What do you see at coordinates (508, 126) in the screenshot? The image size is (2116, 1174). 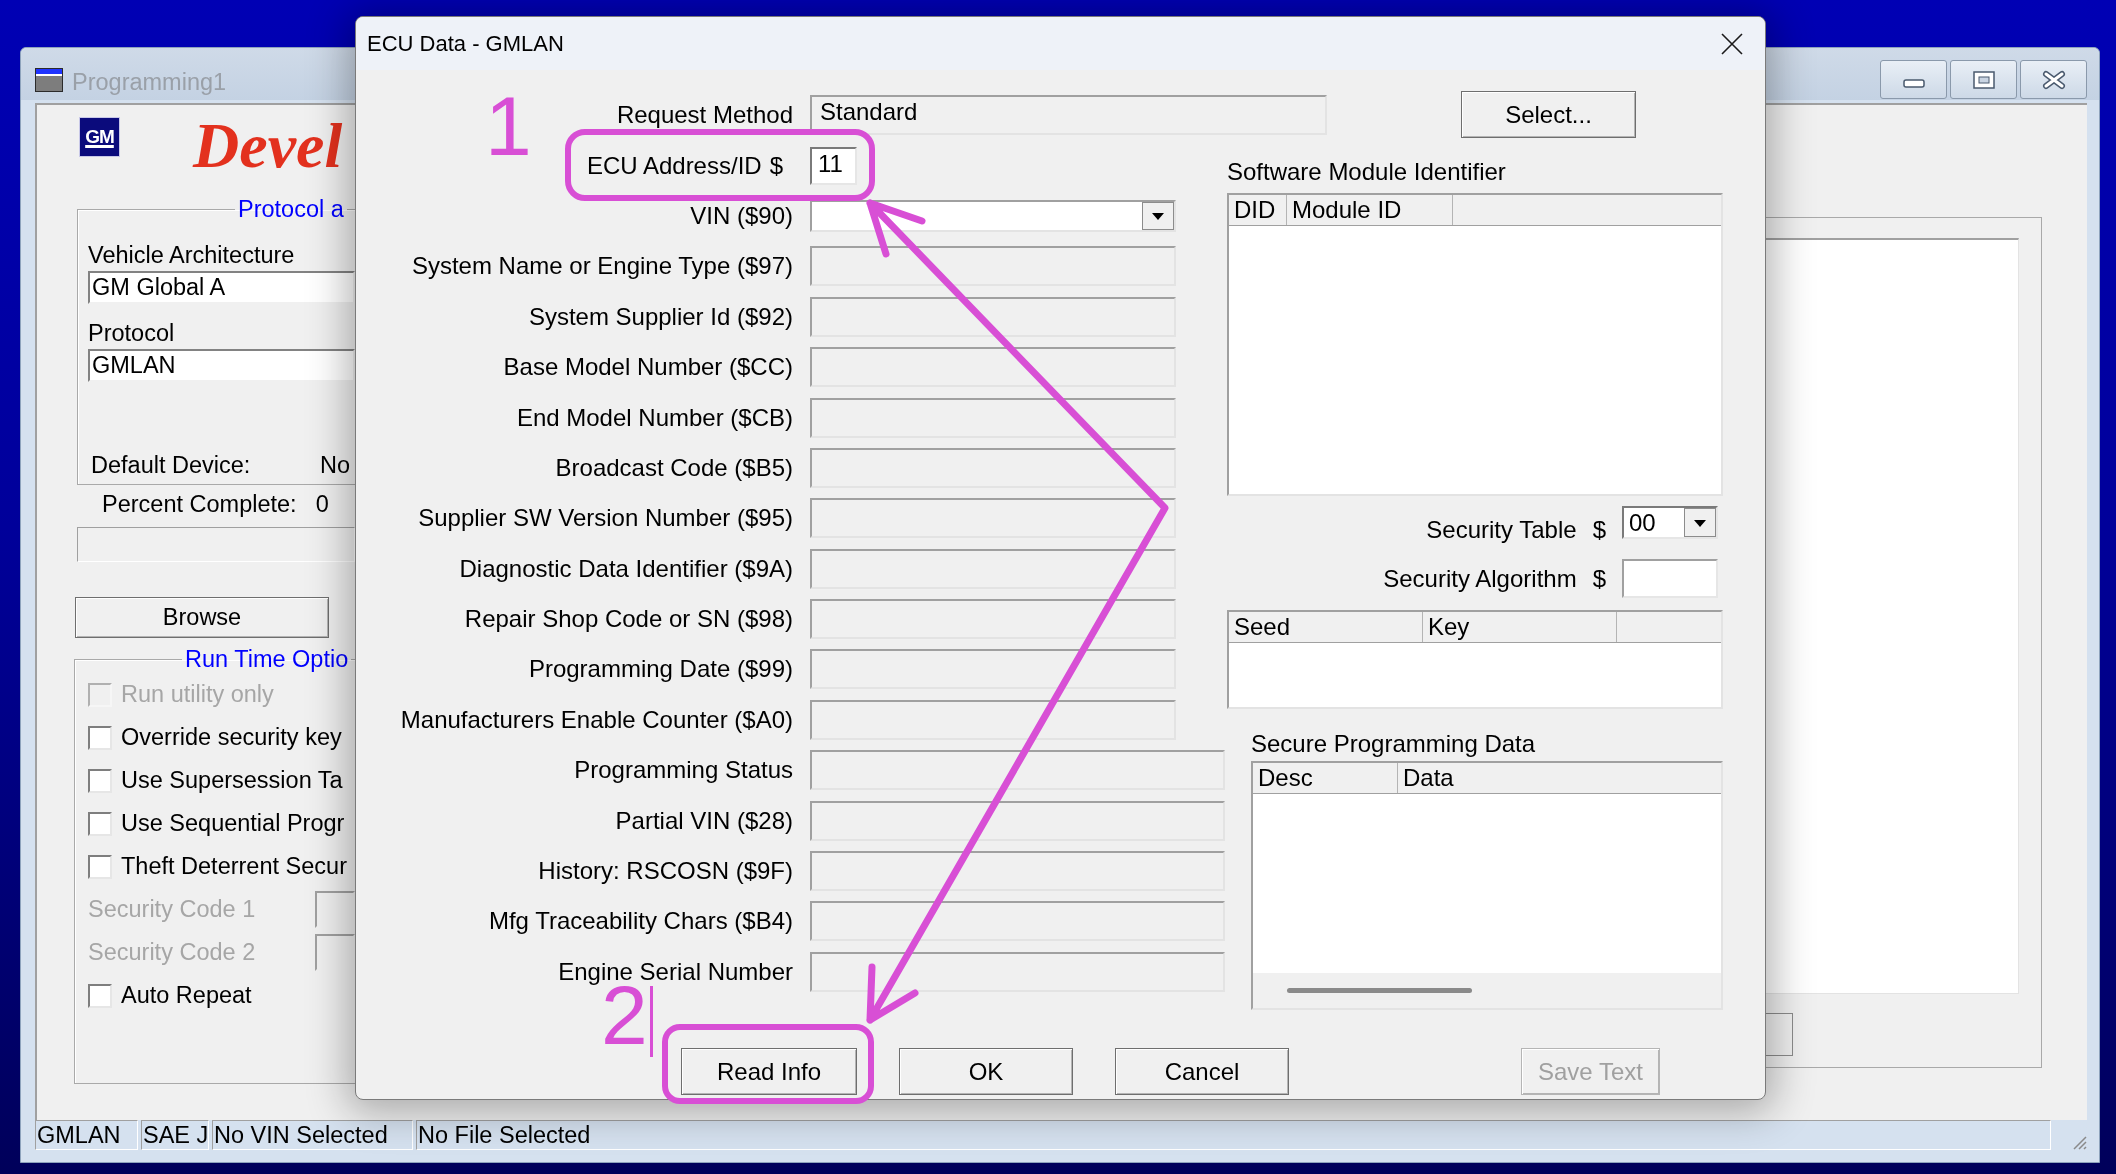 I see `step-number: 1` at bounding box center [508, 126].